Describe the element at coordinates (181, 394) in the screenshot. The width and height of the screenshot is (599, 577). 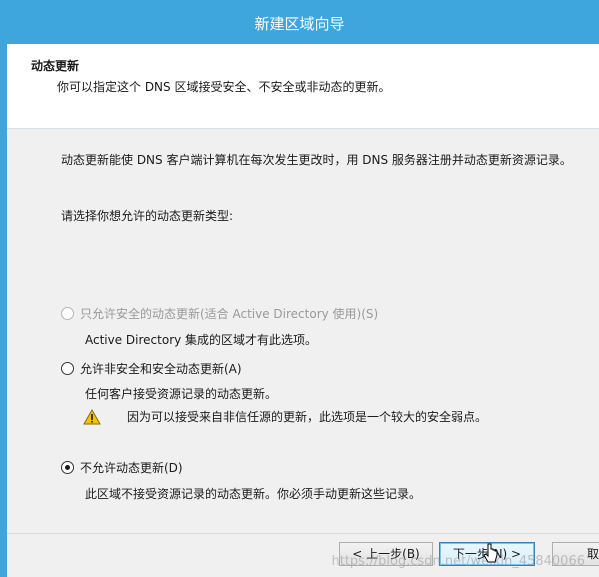
I see `option-description: 任何客户接受资源记录的动态更新。` at that location.